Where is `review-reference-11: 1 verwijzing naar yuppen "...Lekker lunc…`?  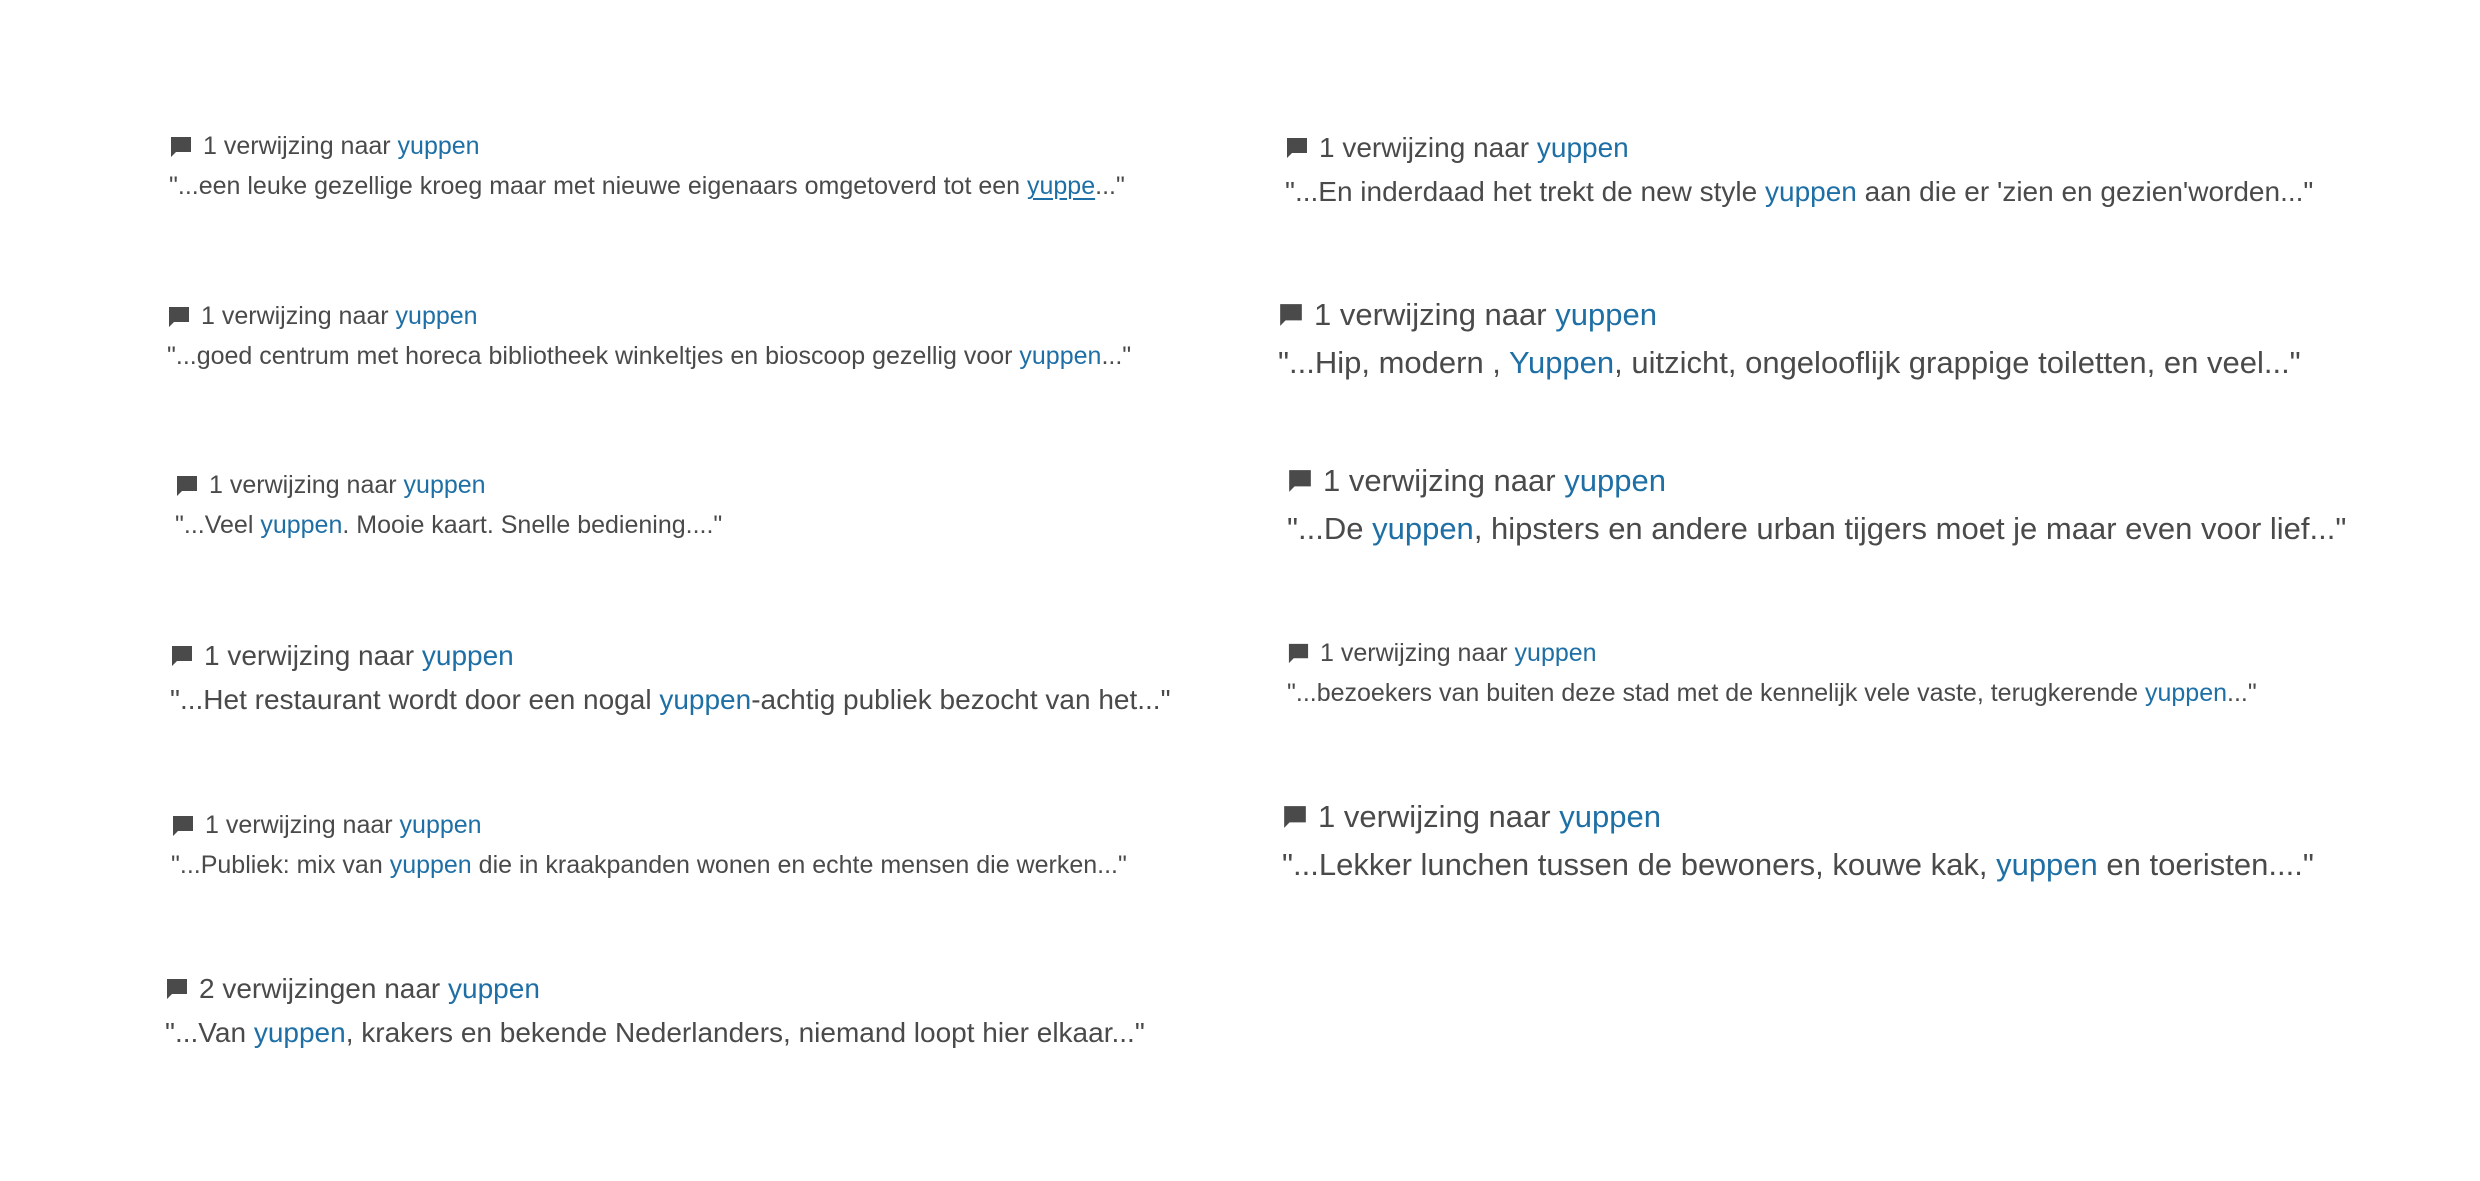 review-reference-11: 1 verwijzing naar yuppen "...Lekker lunc… is located at coordinates (1798, 841).